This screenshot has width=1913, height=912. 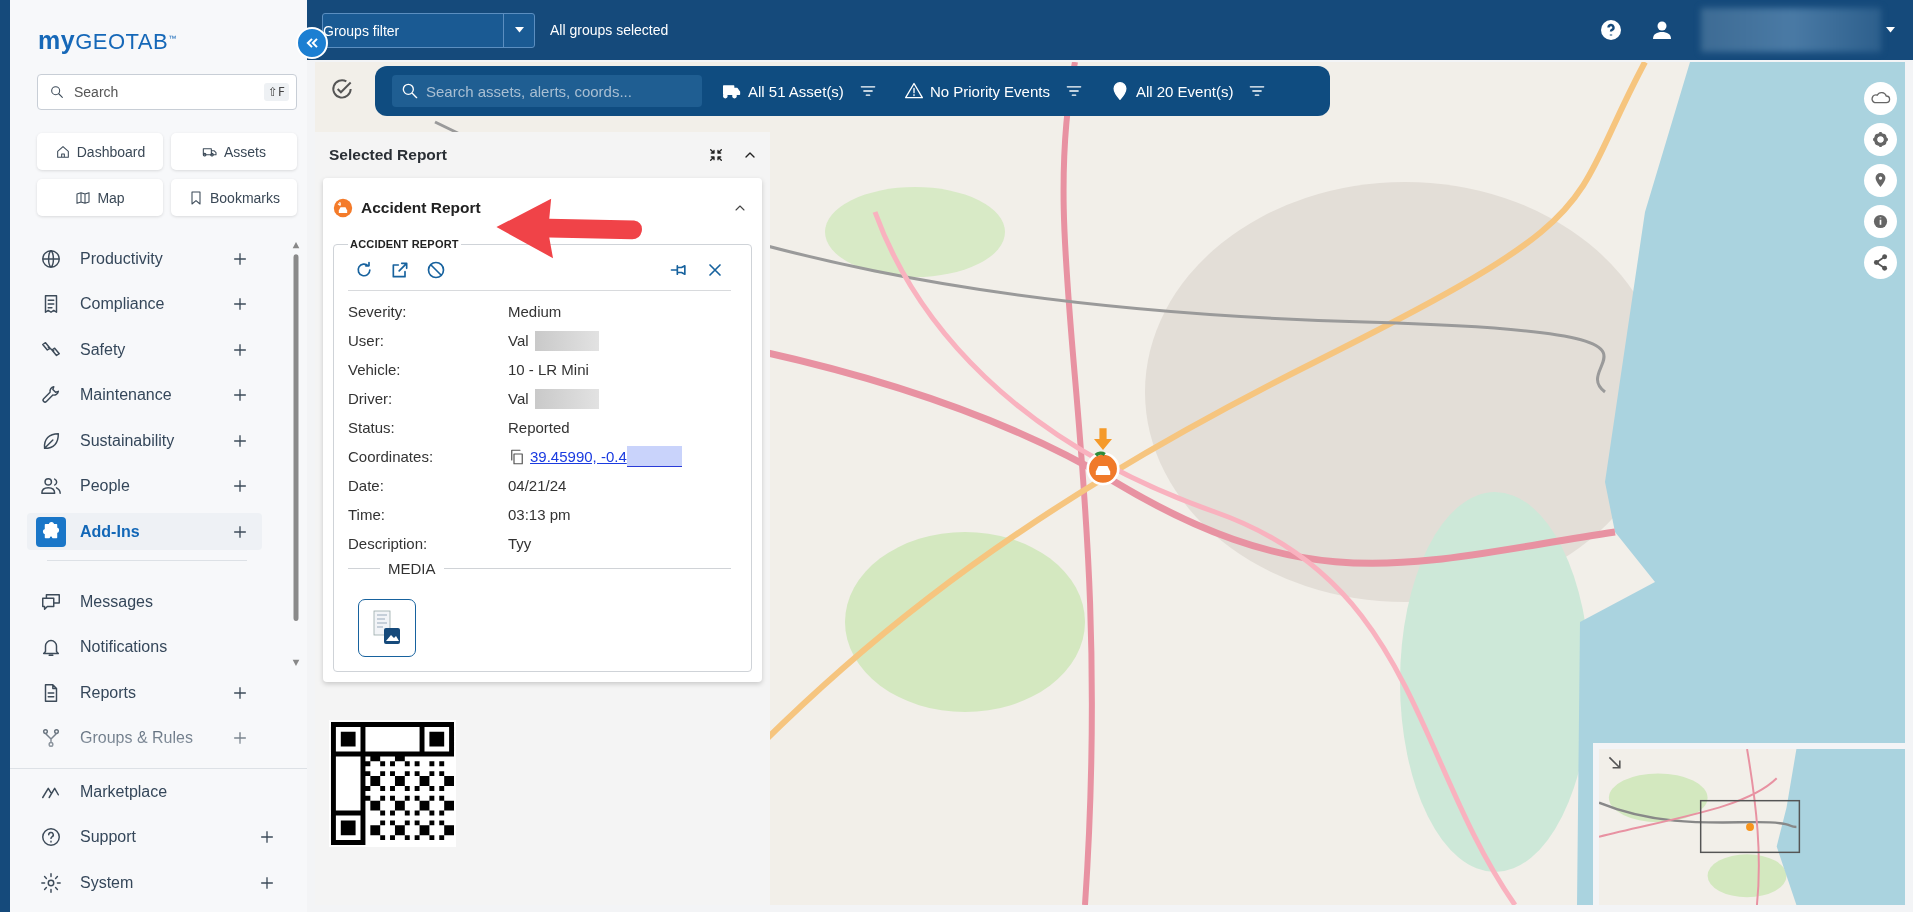 I want to click on globe-icon, so click(x=51, y=258).